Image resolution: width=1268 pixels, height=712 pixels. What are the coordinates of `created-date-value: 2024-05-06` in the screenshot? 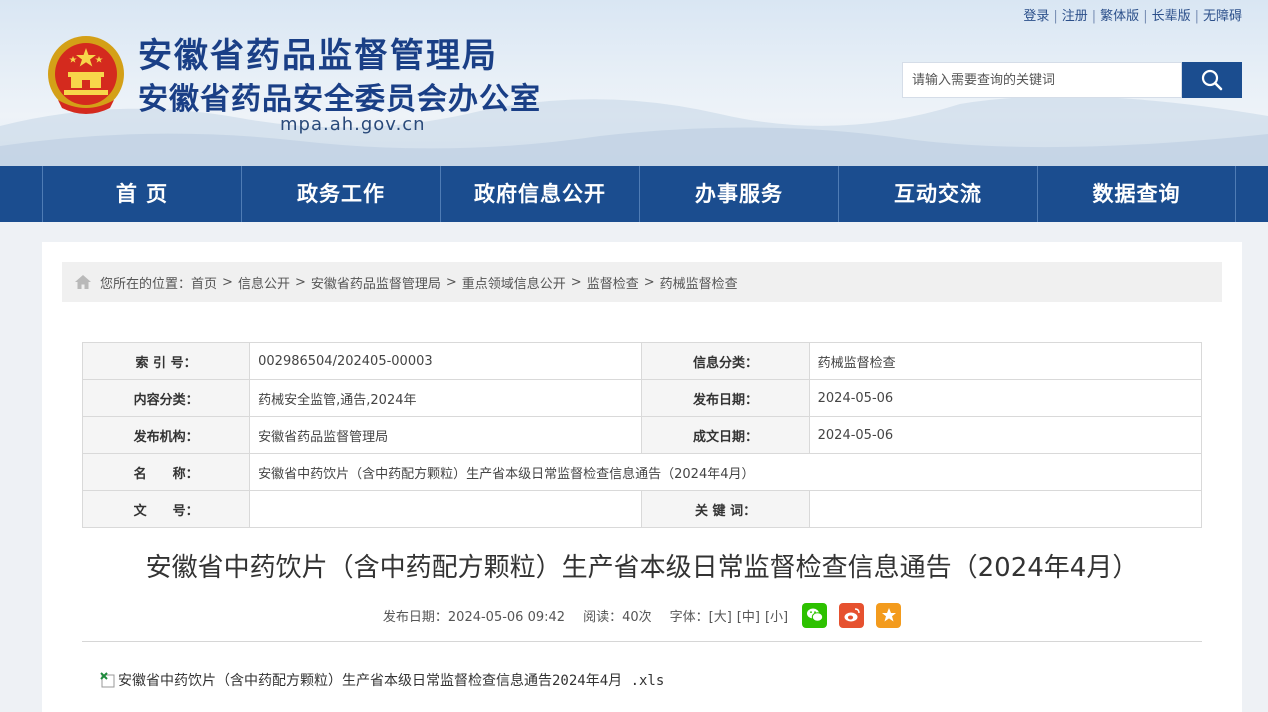 It's located at (1005, 435).